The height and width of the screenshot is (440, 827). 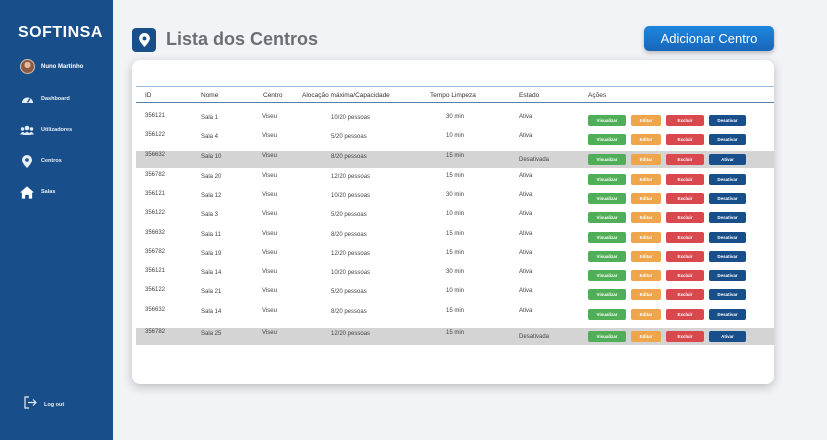 I want to click on sidebar-item-salas: Salas, so click(x=65, y=192).